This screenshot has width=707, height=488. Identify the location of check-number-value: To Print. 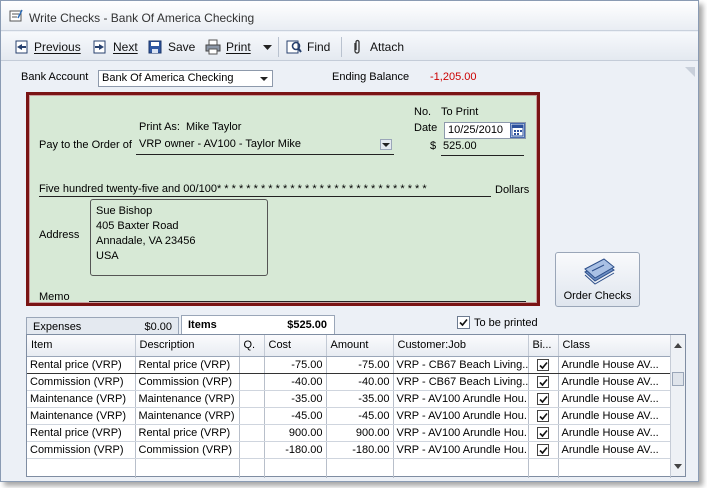
(459, 112).